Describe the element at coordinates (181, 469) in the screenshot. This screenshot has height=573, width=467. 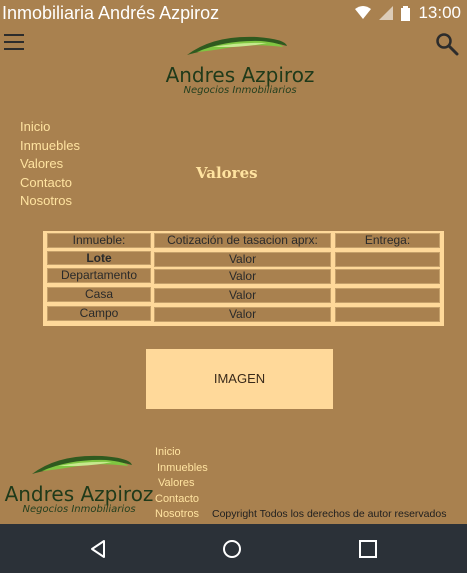
I see `footer-link-inmuebles: Inmuebles` at that location.